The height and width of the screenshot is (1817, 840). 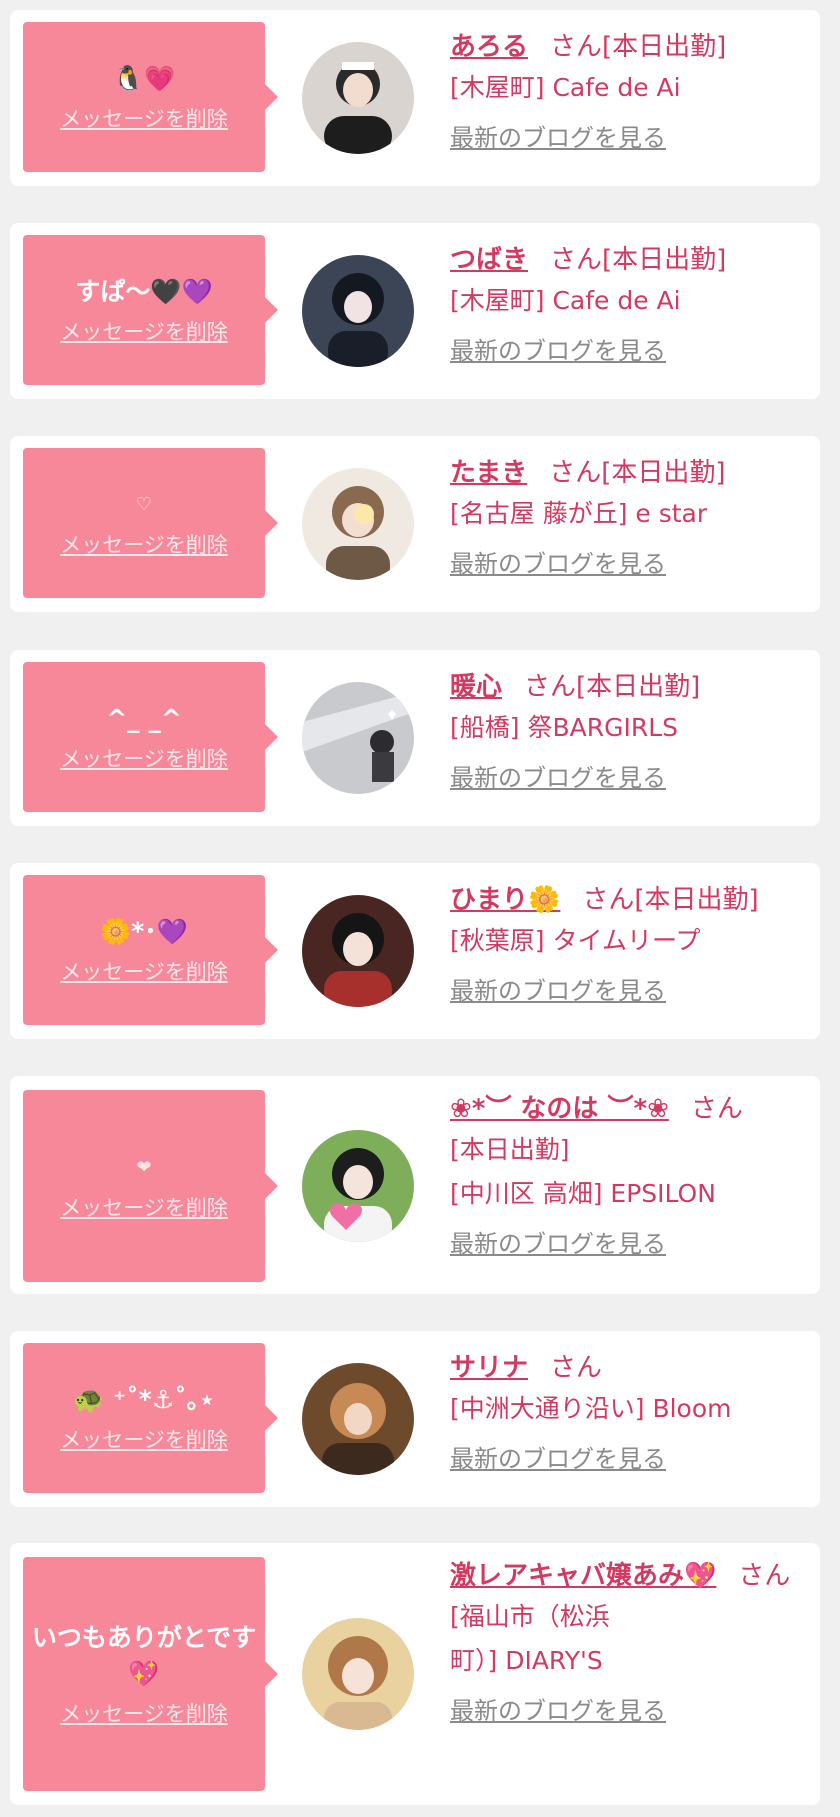 What do you see at coordinates (144, 718) in the screenshot?
I see `message-text: ^_ _^` at bounding box center [144, 718].